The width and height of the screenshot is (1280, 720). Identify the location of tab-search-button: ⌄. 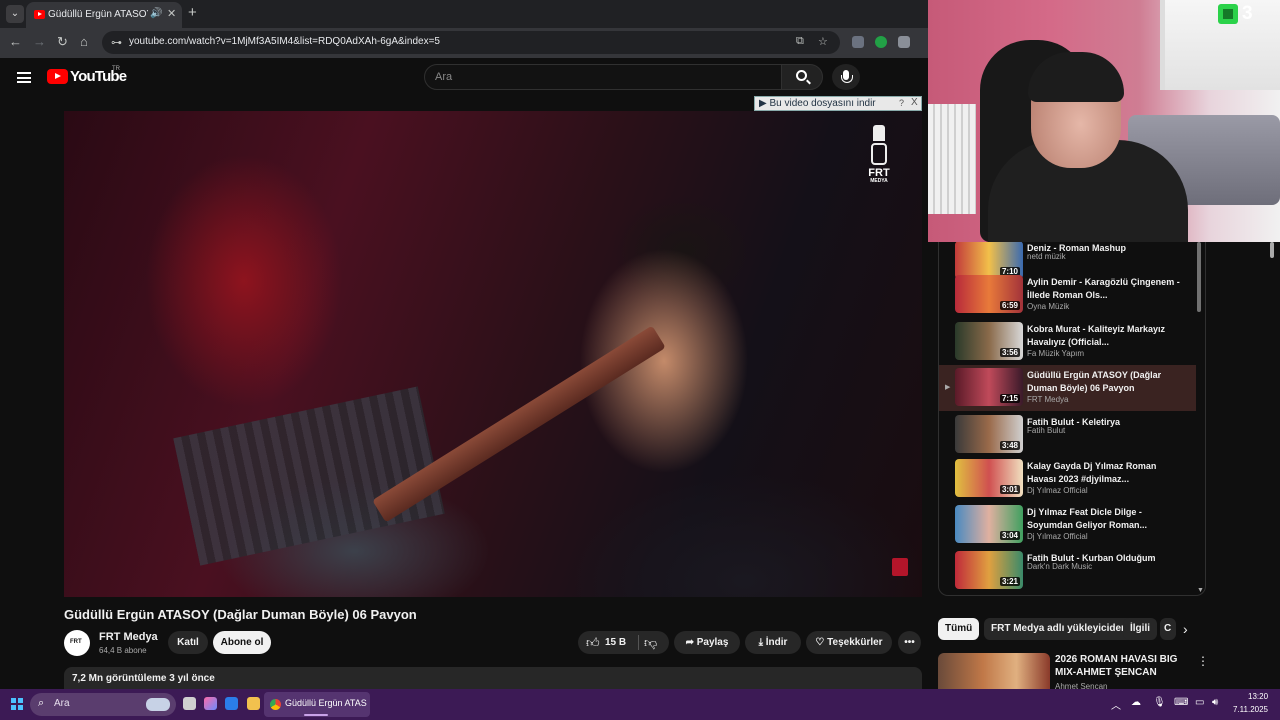
(15, 14).